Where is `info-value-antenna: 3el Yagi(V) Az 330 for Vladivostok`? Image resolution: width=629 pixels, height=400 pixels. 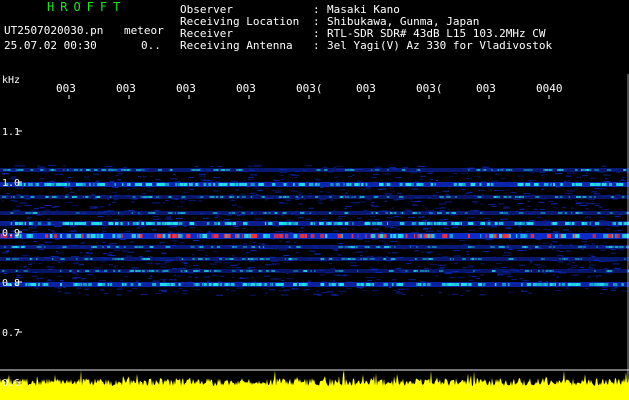
info-value-antenna: 3el Yagi(V) Az 330 for Vladivostok is located at coordinates (440, 45).